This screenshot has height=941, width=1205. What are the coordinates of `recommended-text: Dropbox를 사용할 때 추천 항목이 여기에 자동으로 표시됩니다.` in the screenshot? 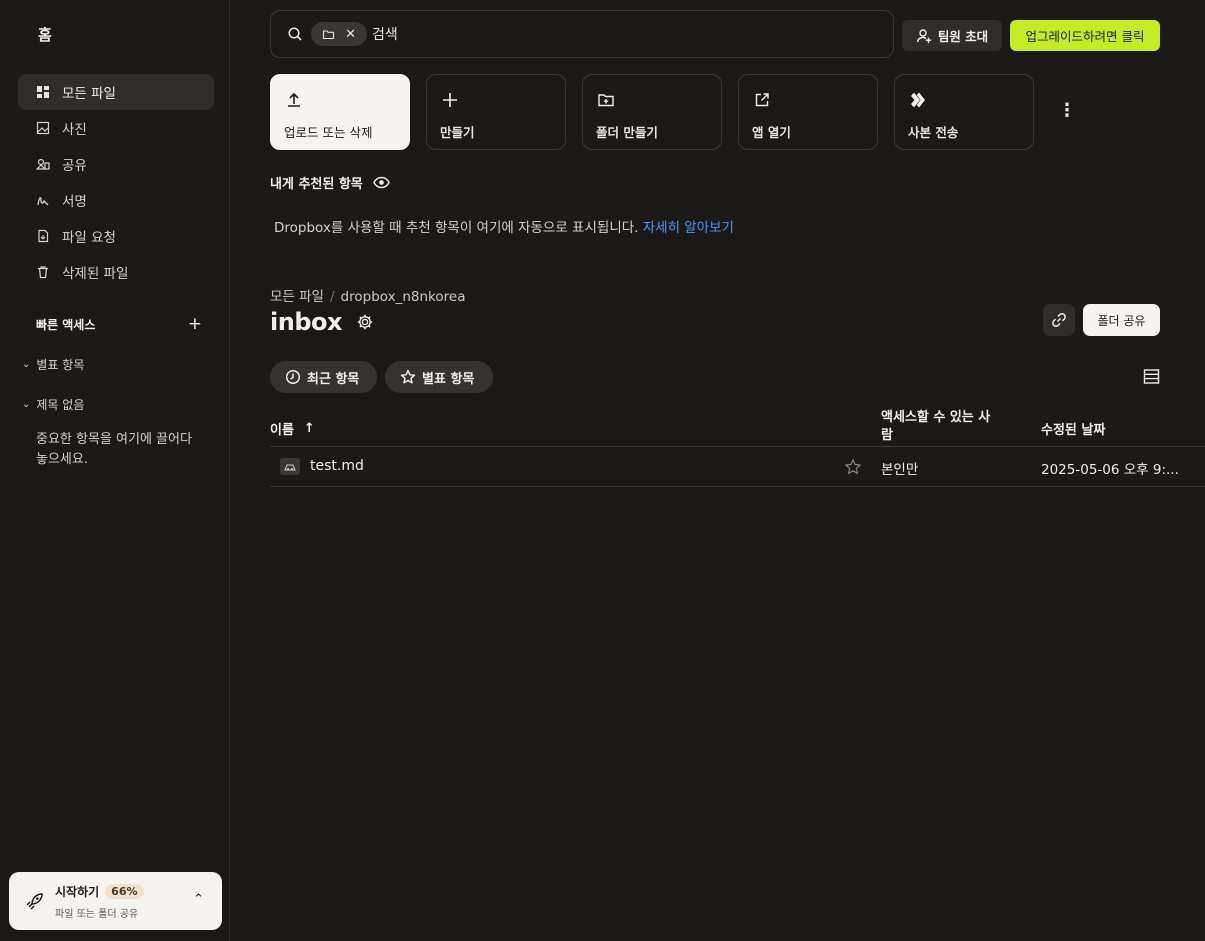 It's located at (456, 228).